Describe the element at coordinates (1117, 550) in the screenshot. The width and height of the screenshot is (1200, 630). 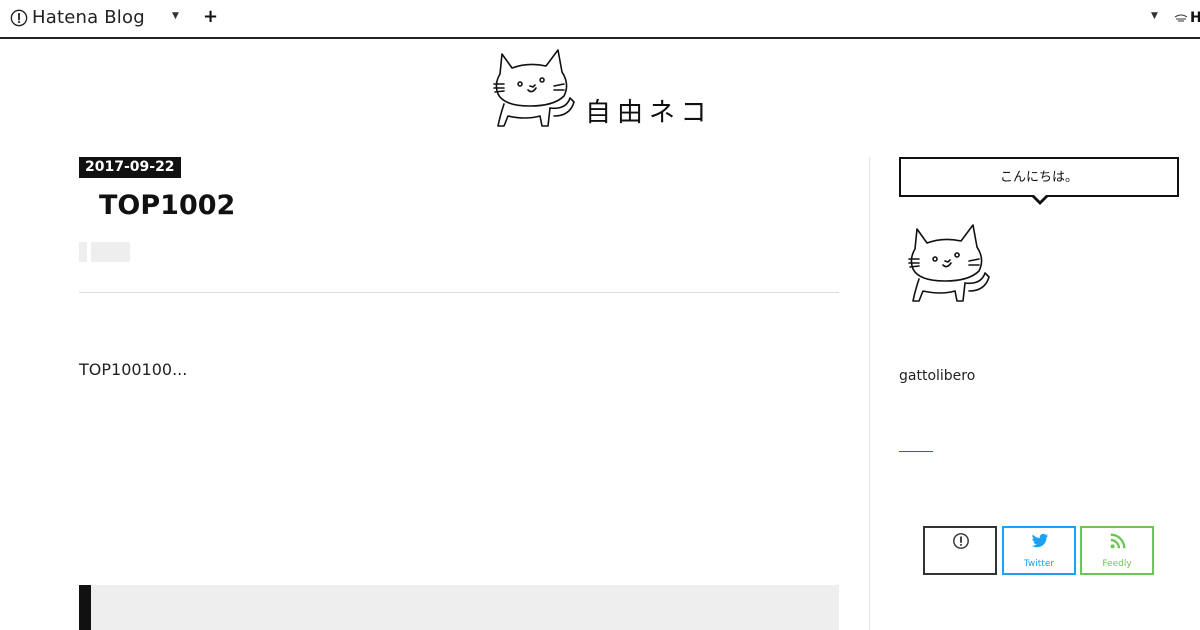
I see `subscribe-feedly-button: Feedly` at that location.